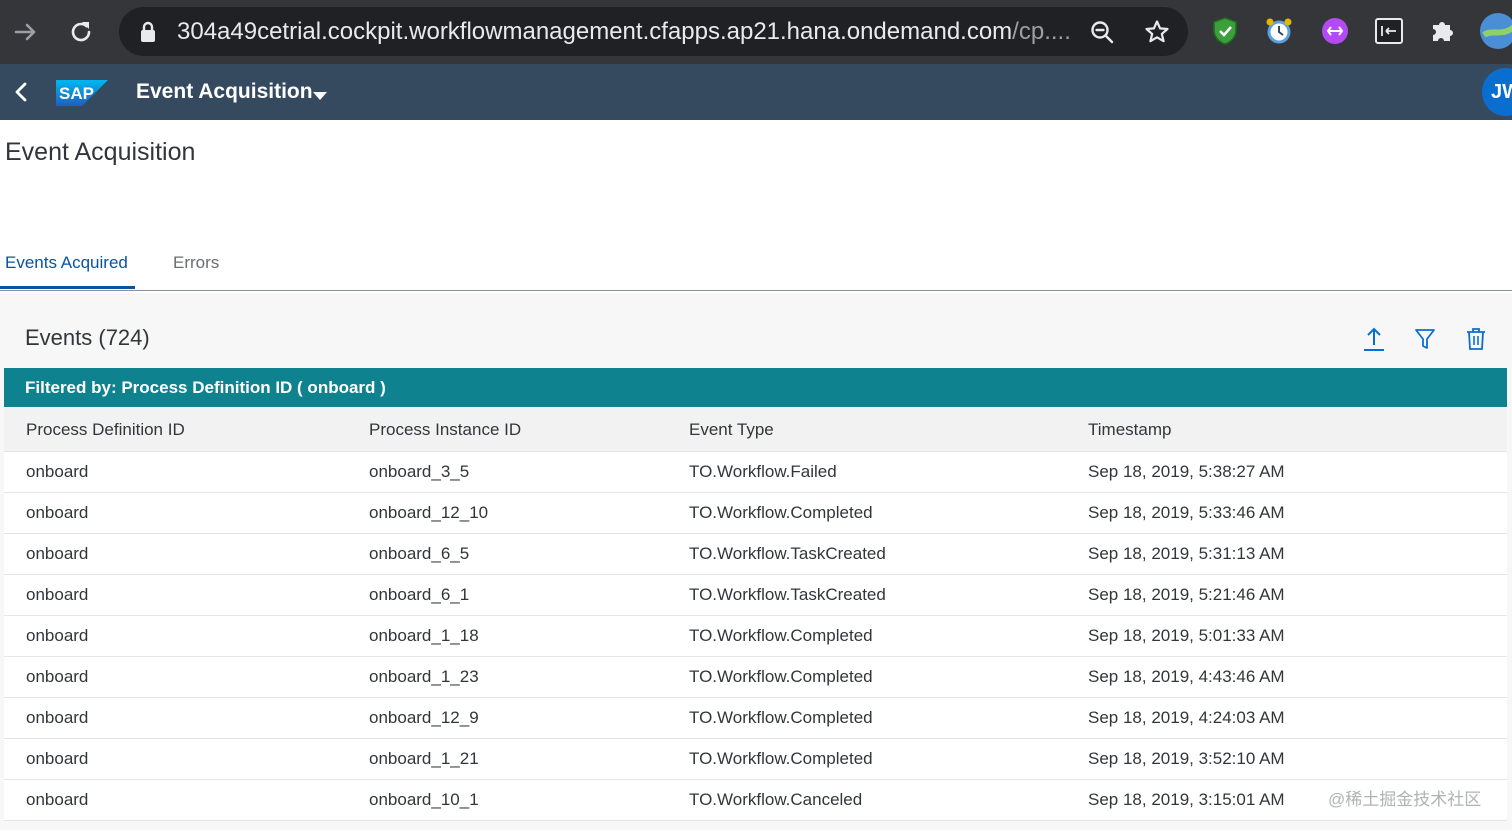 The width and height of the screenshot is (1512, 830). I want to click on tab-errors: Errors, so click(196, 263).